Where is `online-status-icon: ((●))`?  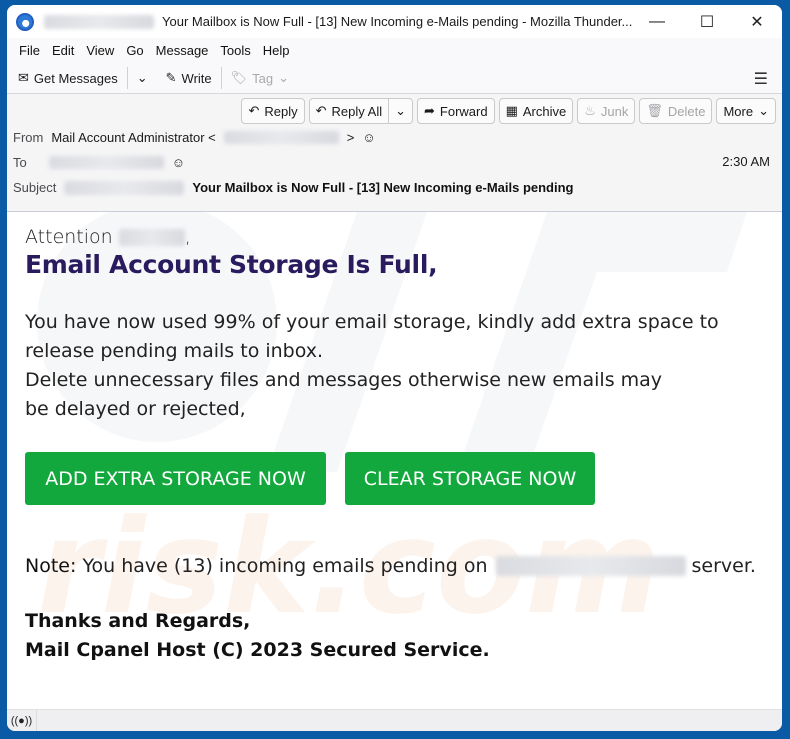
online-status-icon: ((●)) is located at coordinates (22, 720).